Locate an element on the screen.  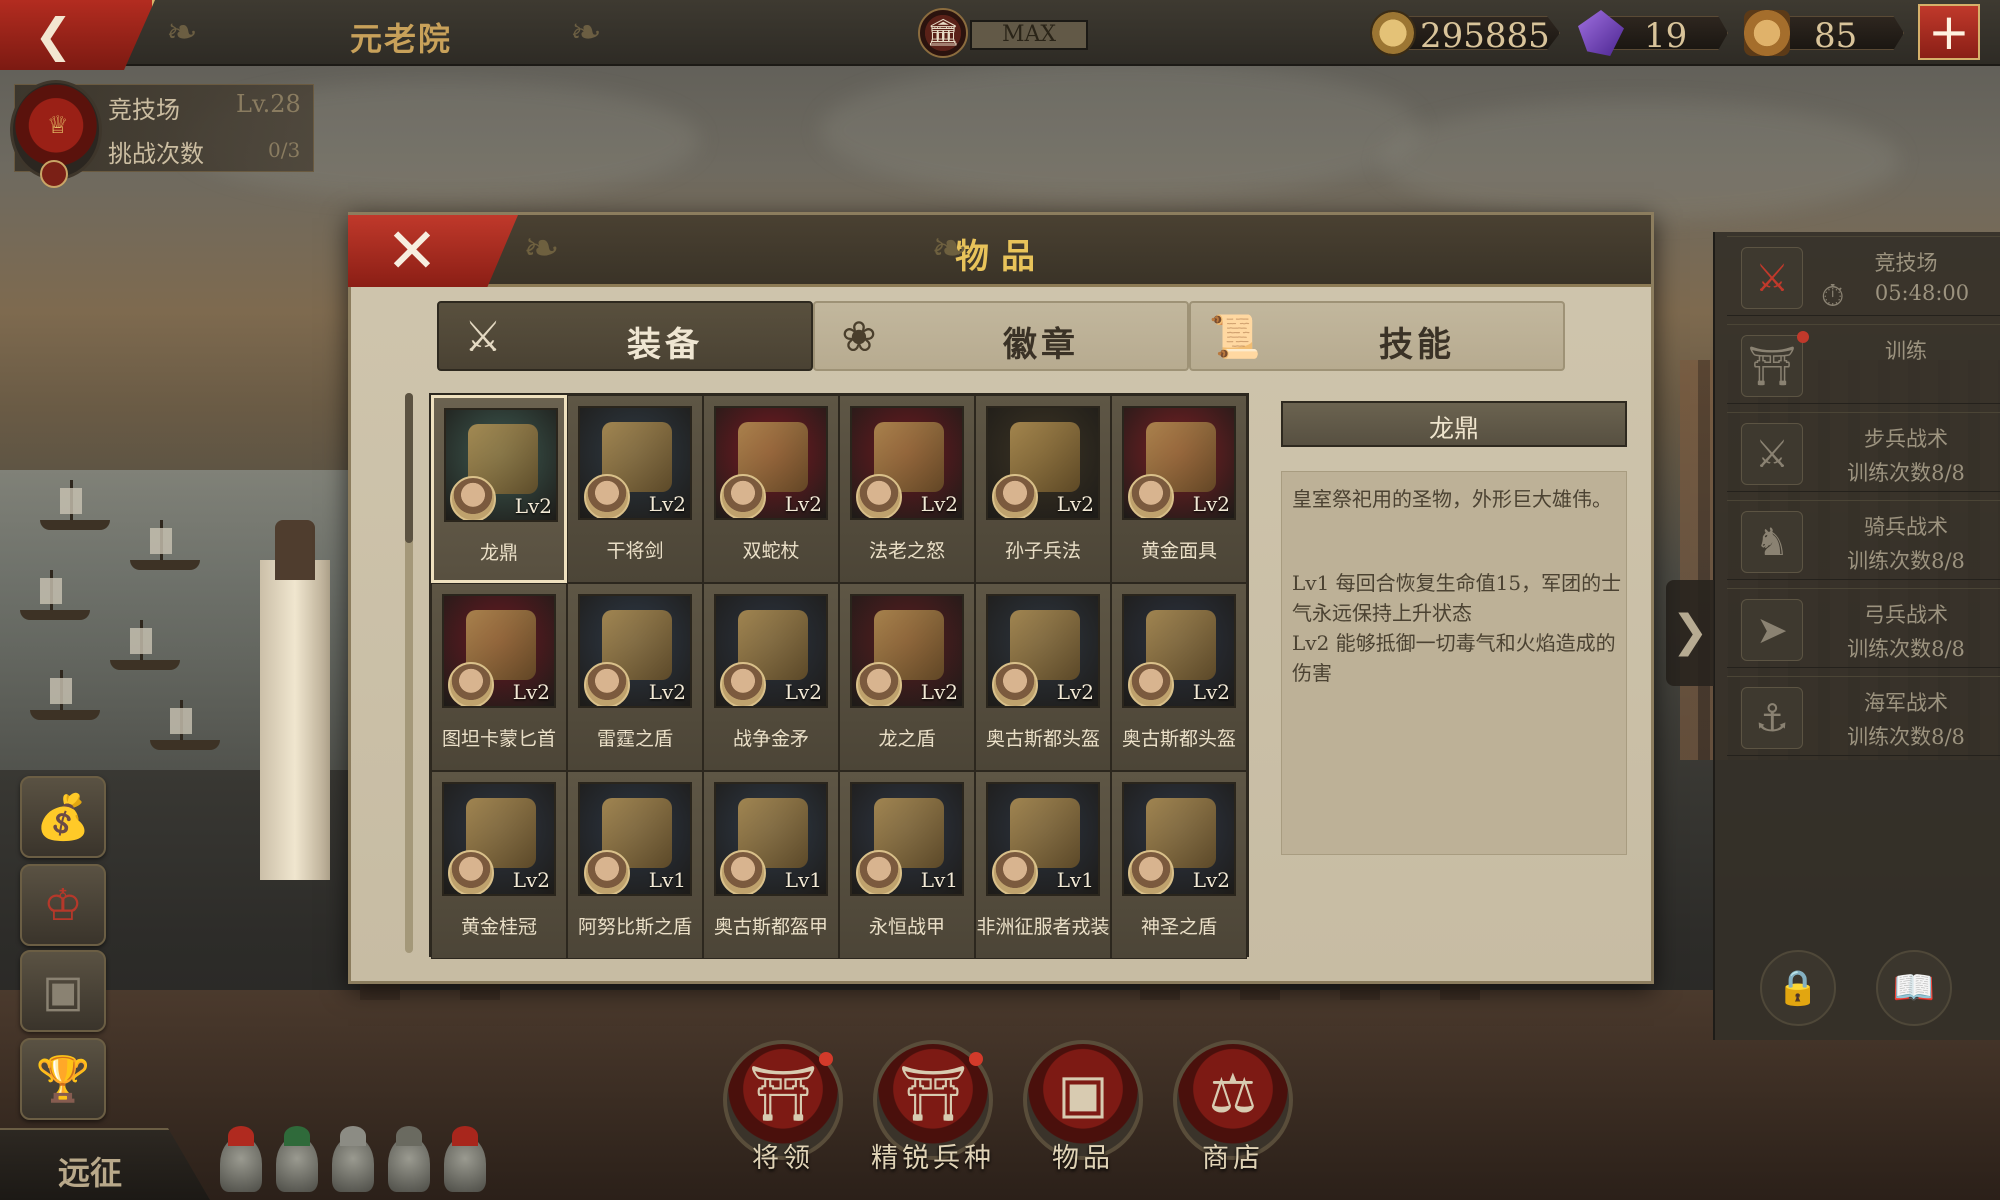
arena-sub-badge-icon is located at coordinates (54, 174).